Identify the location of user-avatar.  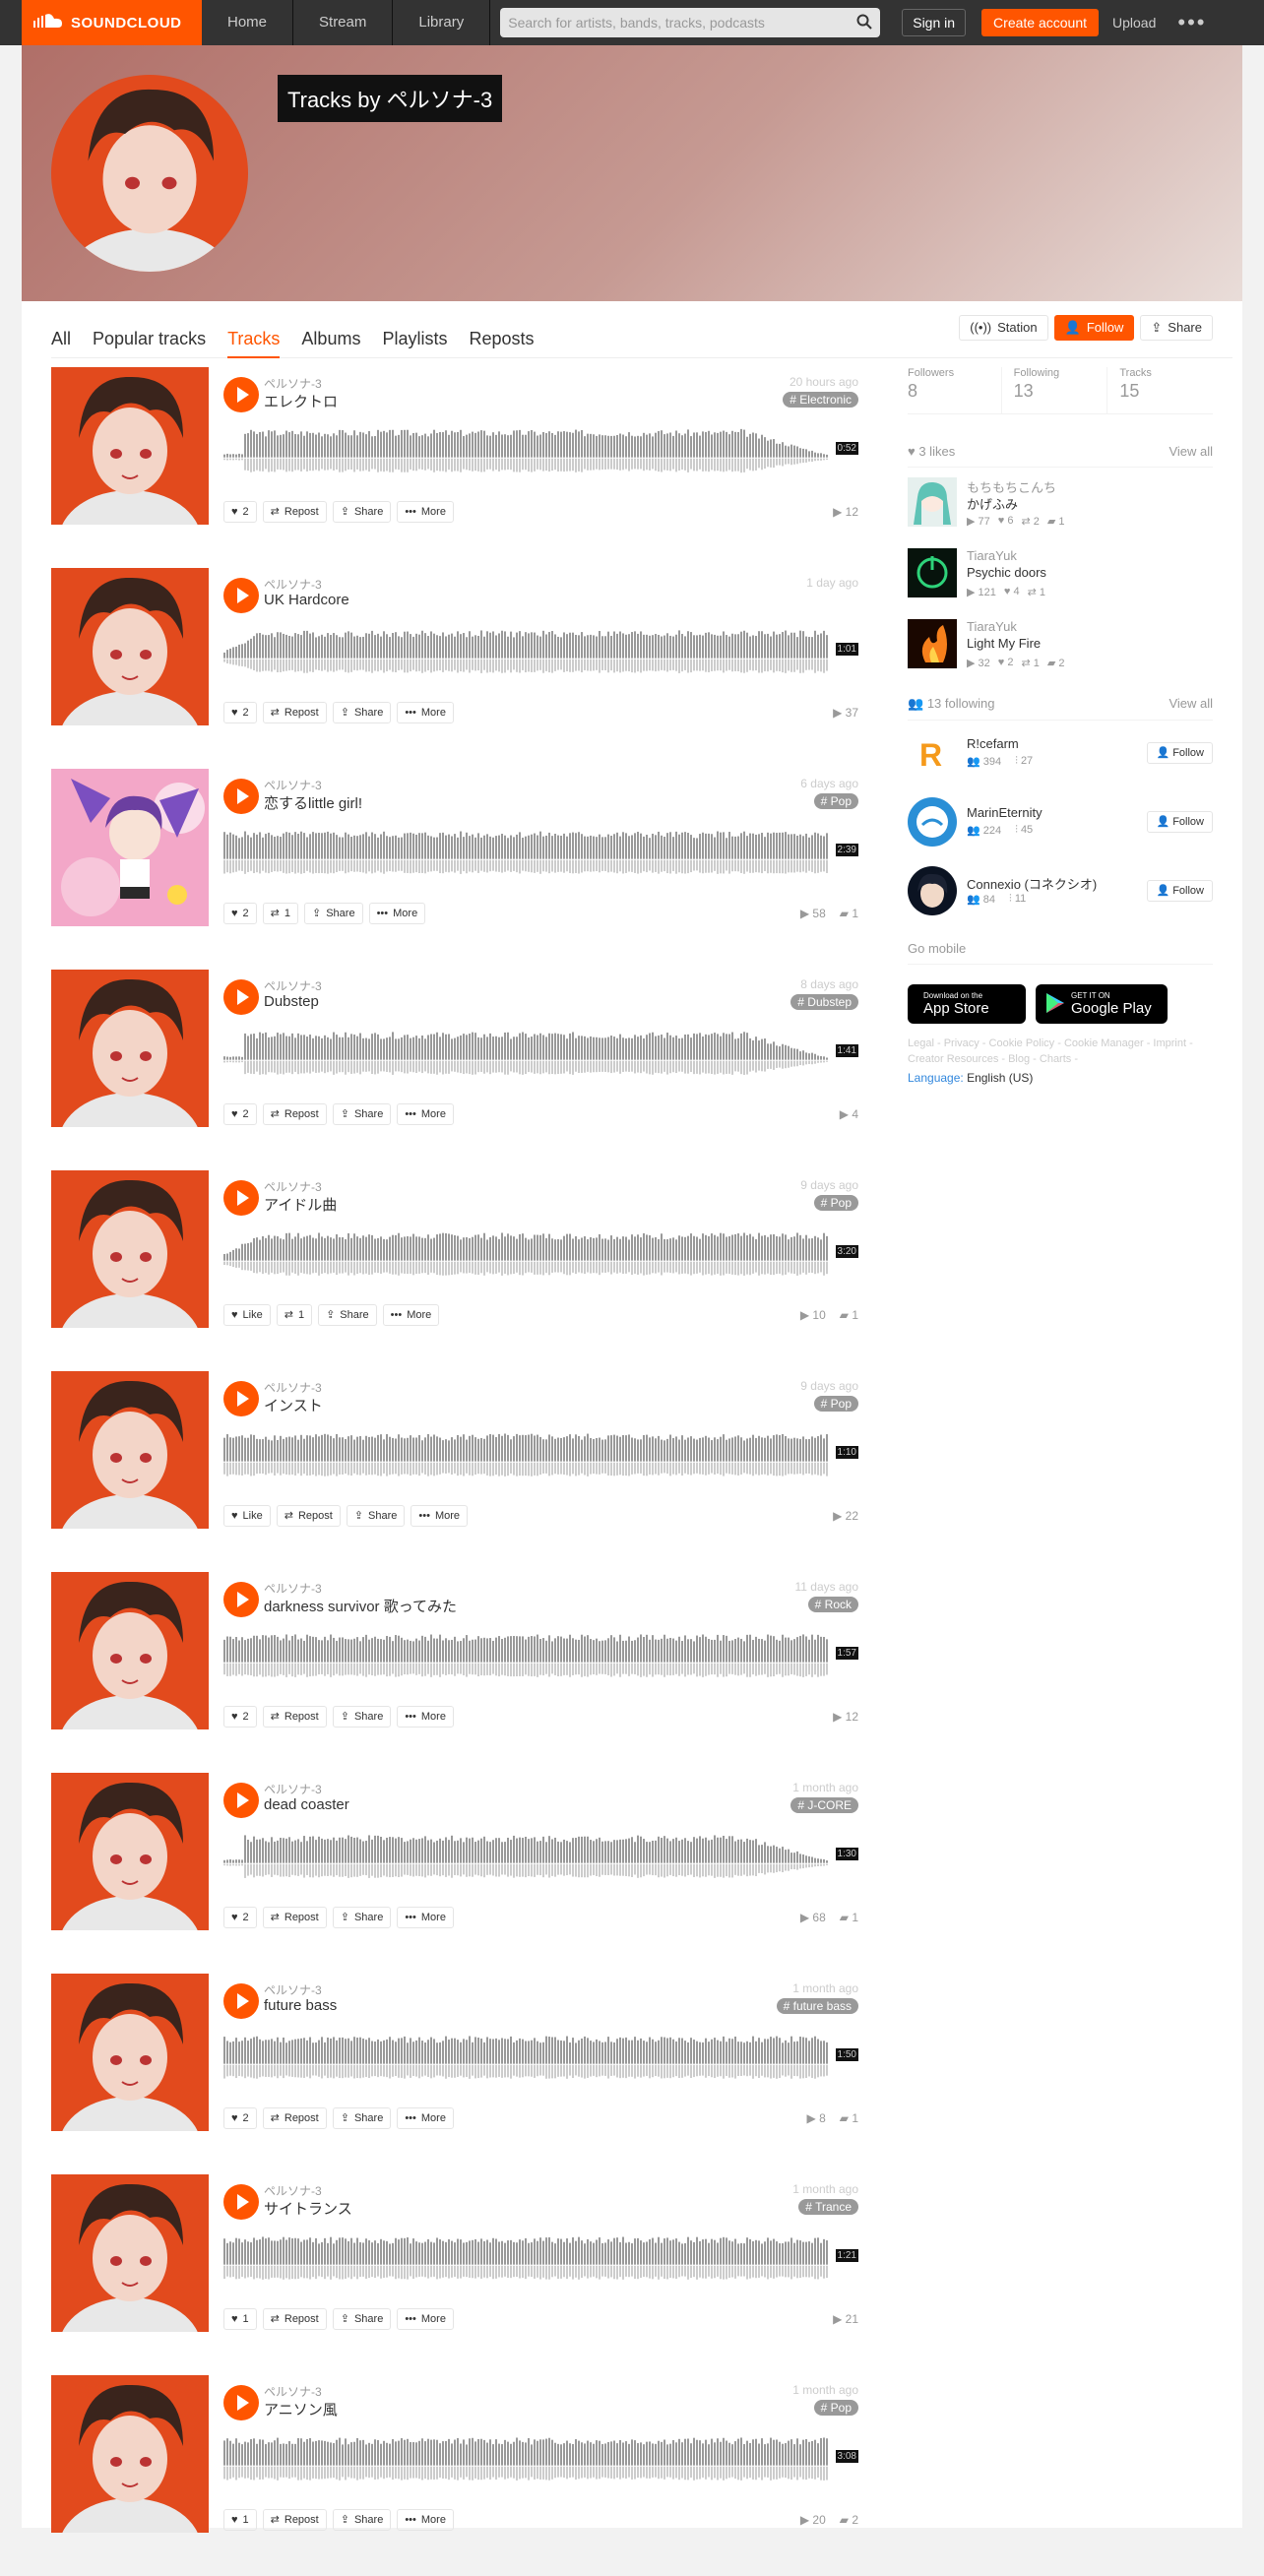
(933, 822).